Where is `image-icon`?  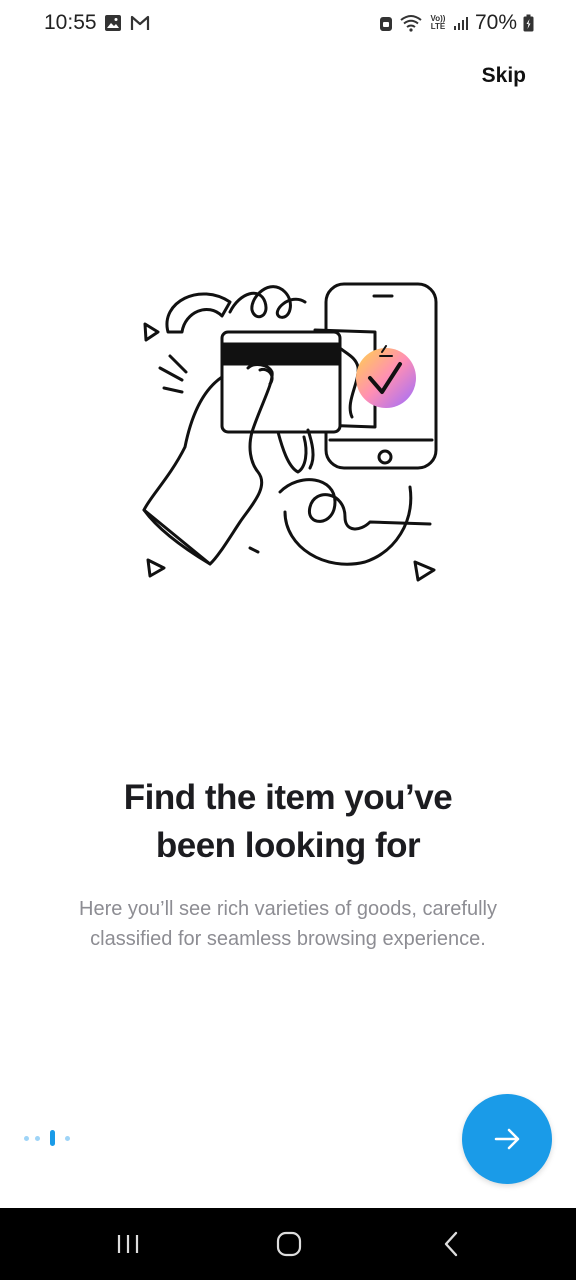
image-icon is located at coordinates (113, 23).